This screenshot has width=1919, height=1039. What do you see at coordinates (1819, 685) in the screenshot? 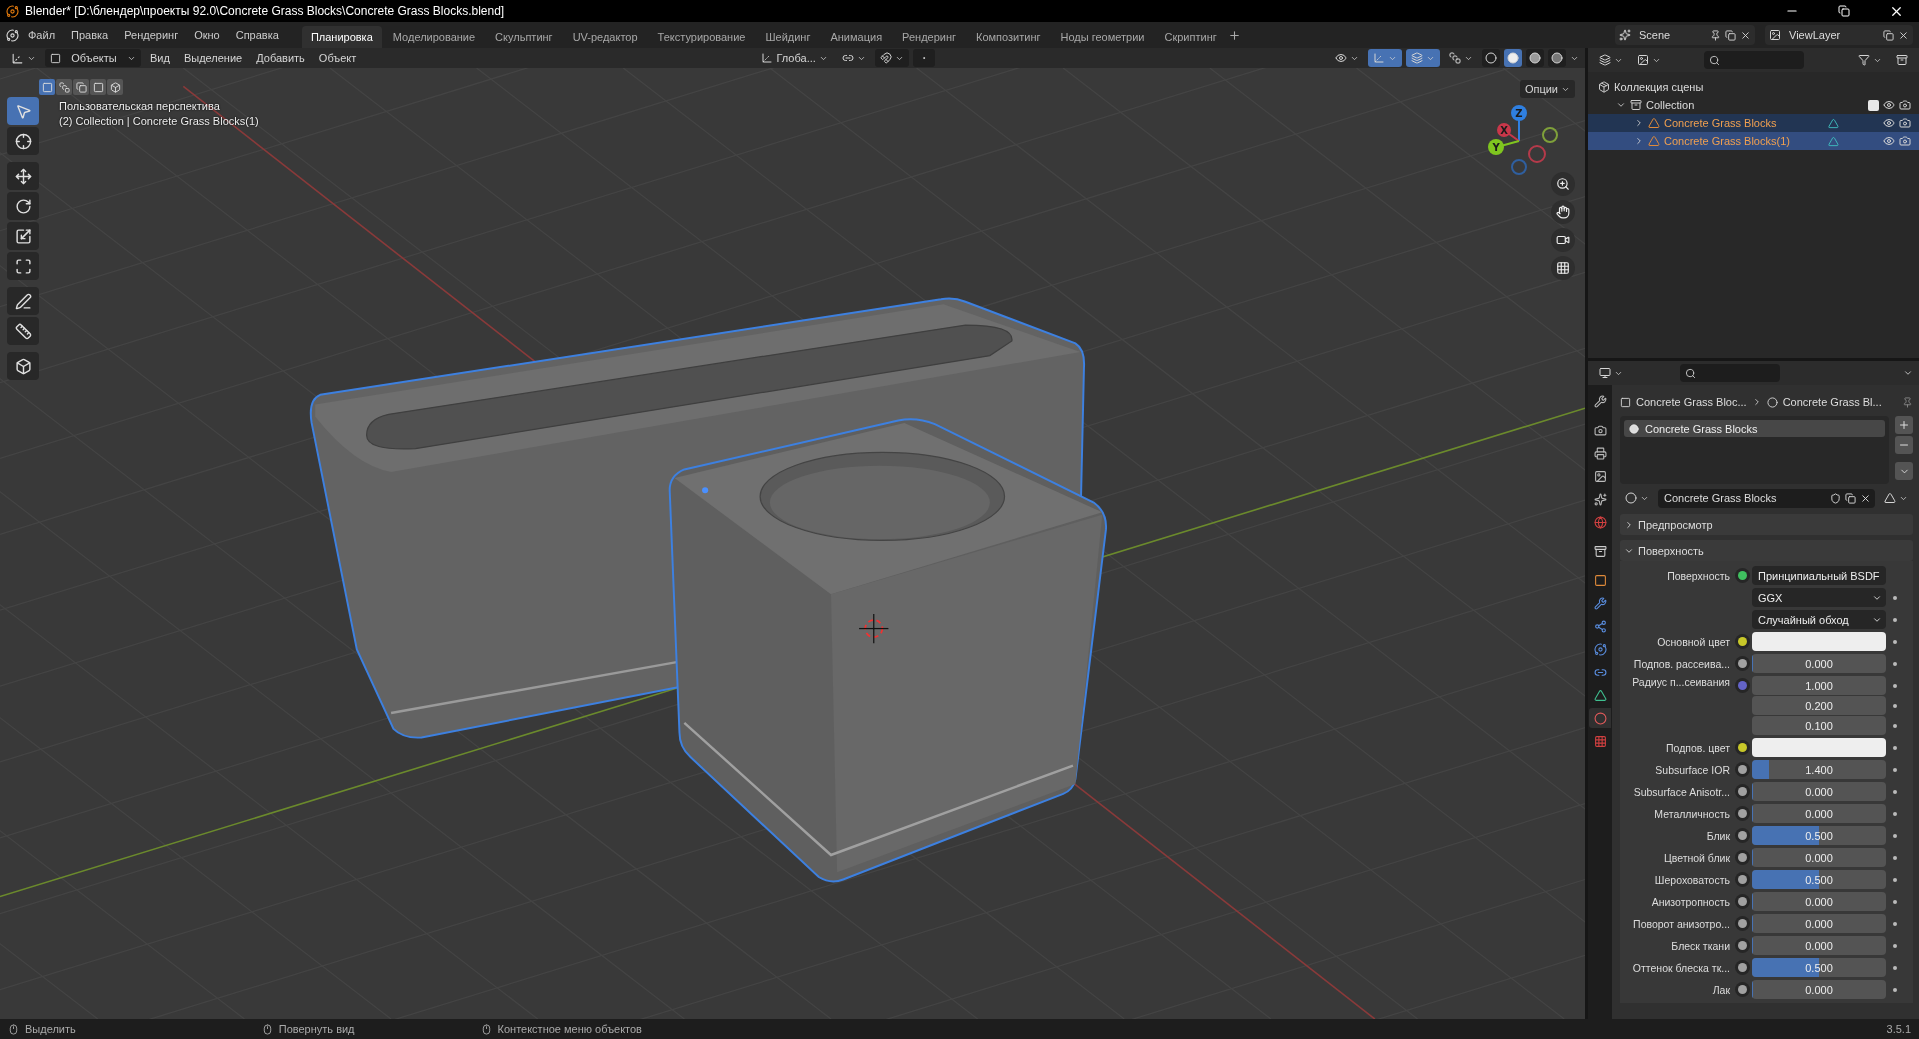
I see `number-field: 1.000` at bounding box center [1819, 685].